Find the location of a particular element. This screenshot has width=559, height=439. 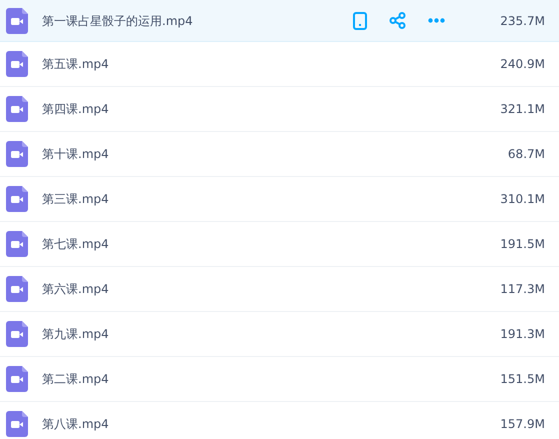

file-name: 第六课.mp4 is located at coordinates (76, 289).